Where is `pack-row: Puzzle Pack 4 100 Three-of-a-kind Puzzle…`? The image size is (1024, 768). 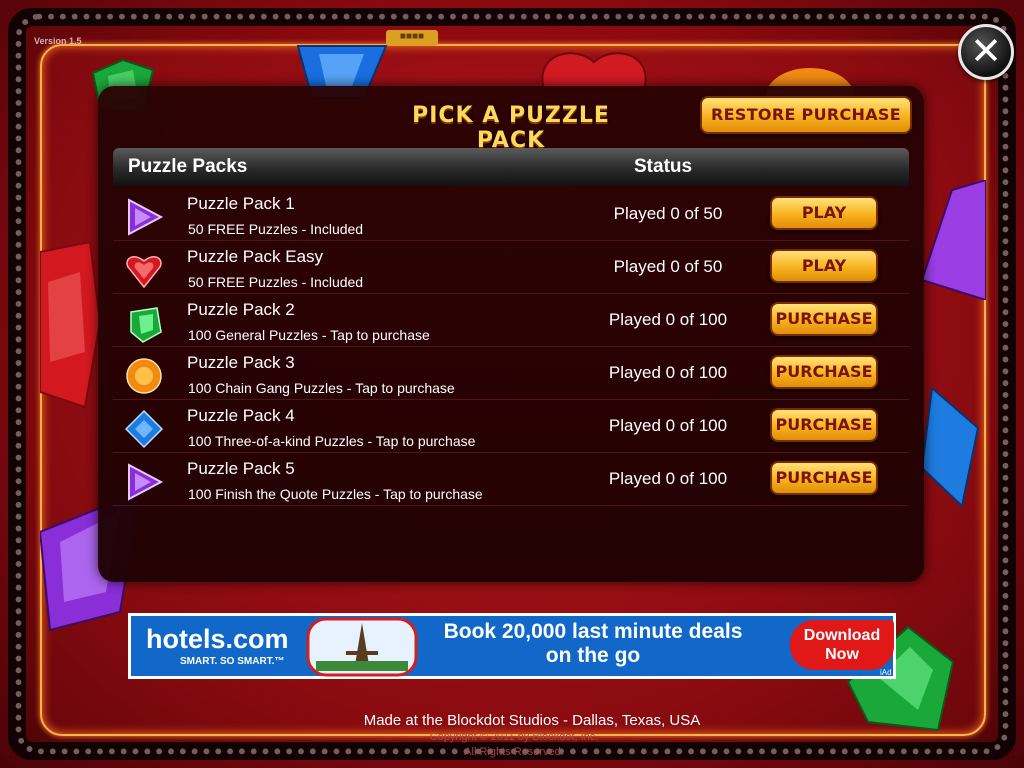 pack-row: Puzzle Pack 4 100 Three-of-a-kind Puzzle… is located at coordinates (511, 426).